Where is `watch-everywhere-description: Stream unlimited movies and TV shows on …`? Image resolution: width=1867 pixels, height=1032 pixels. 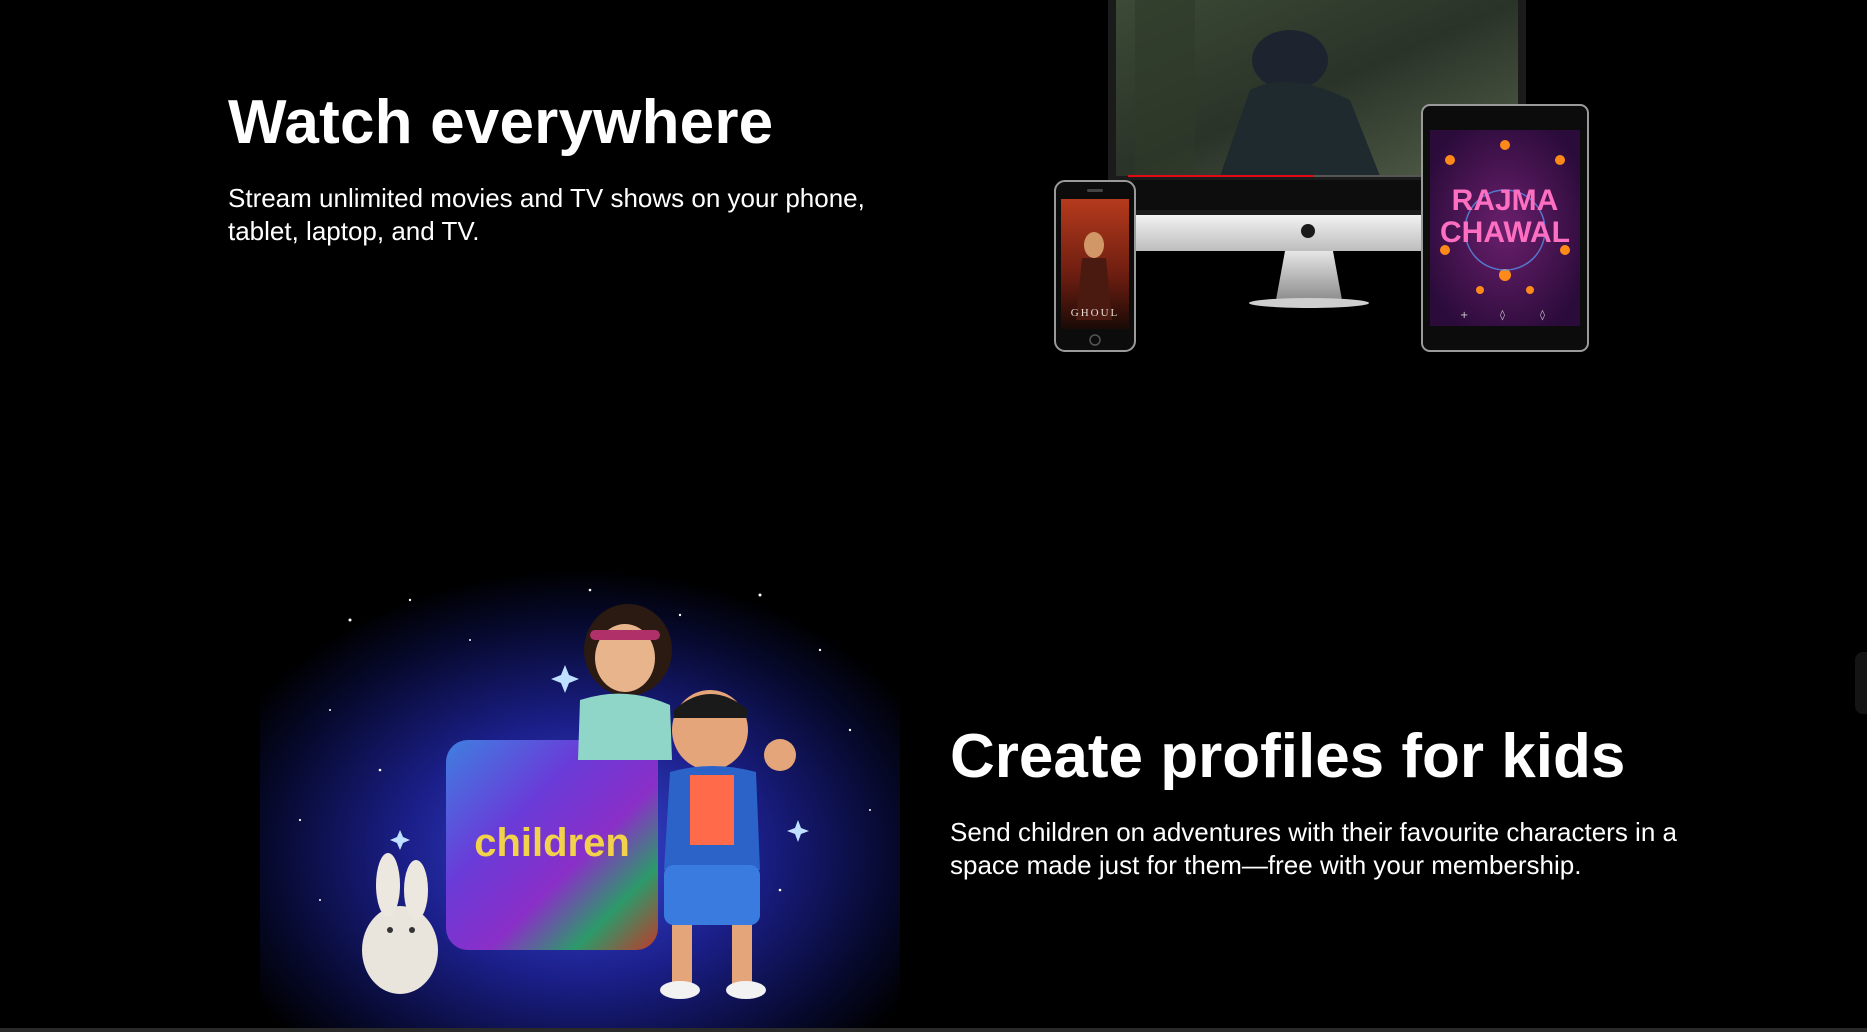 watch-everywhere-description: Stream unlimited movies and TV shows on … is located at coordinates (546, 214).